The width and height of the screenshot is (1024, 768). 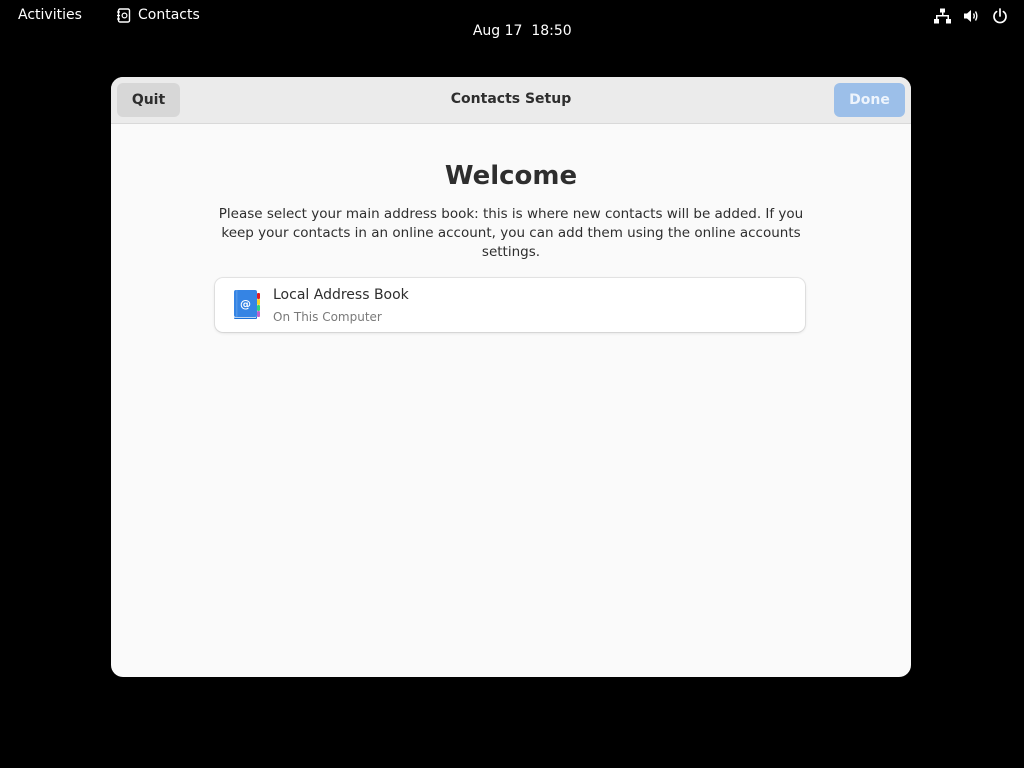 What do you see at coordinates (522, 31) in the screenshot?
I see `clock-label: Aug 17 18:50` at bounding box center [522, 31].